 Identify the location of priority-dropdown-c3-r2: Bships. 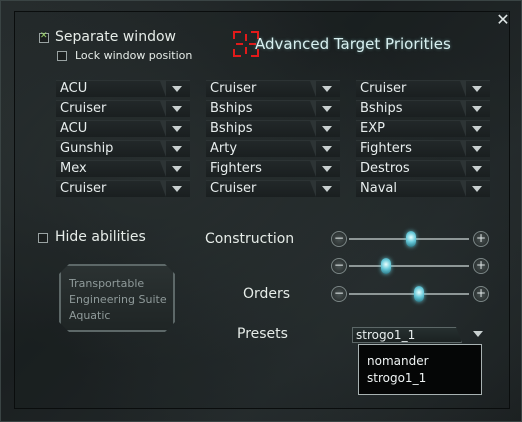
(423, 108).